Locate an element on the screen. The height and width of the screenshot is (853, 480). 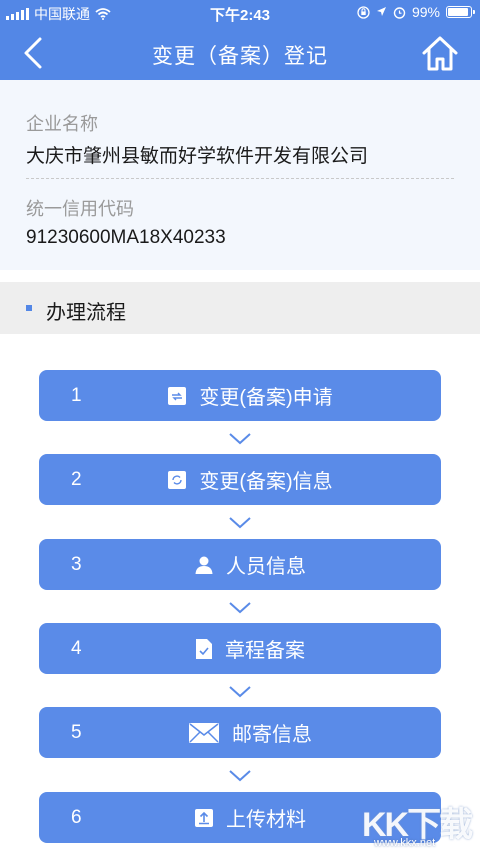
nav-bar: 变更（备案）登记 is located at coordinates (240, 53).